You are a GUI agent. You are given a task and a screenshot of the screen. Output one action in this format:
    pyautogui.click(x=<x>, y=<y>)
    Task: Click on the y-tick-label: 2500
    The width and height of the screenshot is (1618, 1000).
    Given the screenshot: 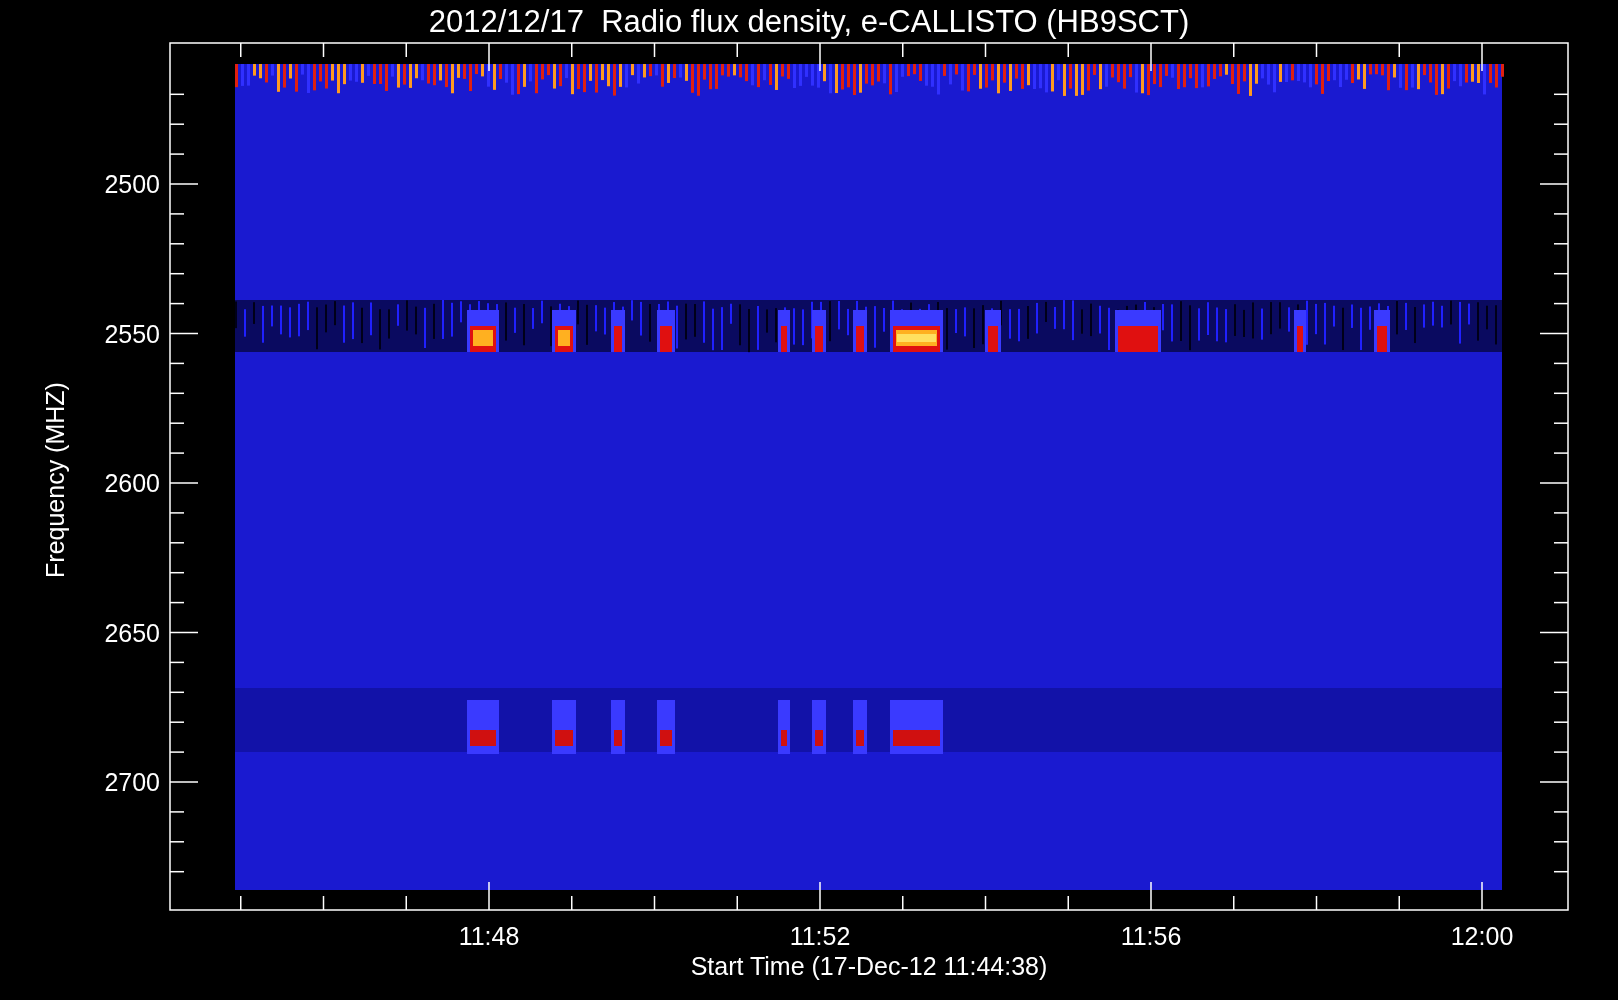 What is the action you would take?
    pyautogui.click(x=132, y=184)
    